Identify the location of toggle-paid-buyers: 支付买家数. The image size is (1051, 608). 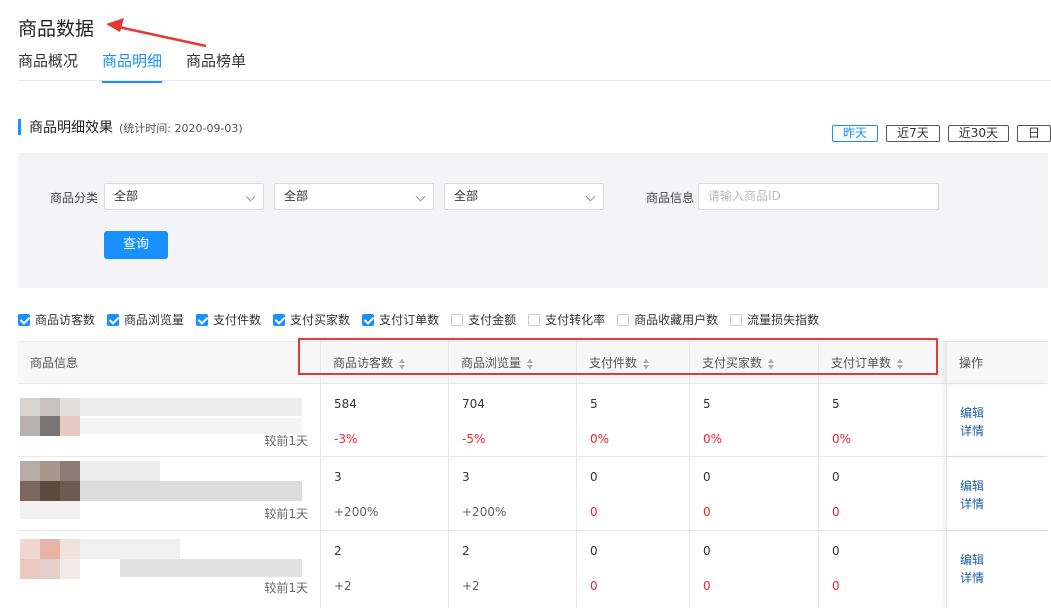
(311, 319).